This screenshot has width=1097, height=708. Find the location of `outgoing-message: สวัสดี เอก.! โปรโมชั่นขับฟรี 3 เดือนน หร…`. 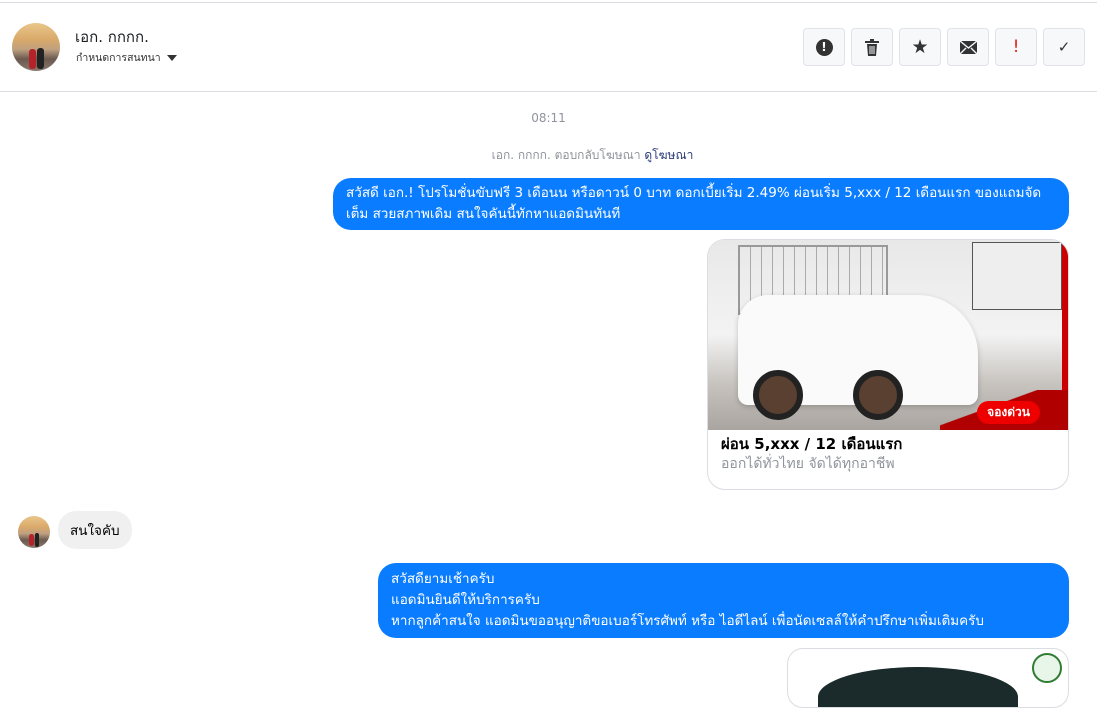

outgoing-message: สวัสดี เอก.! โปรโมชั่นขับฟรี 3 เดือนน หร… is located at coordinates (701, 204).